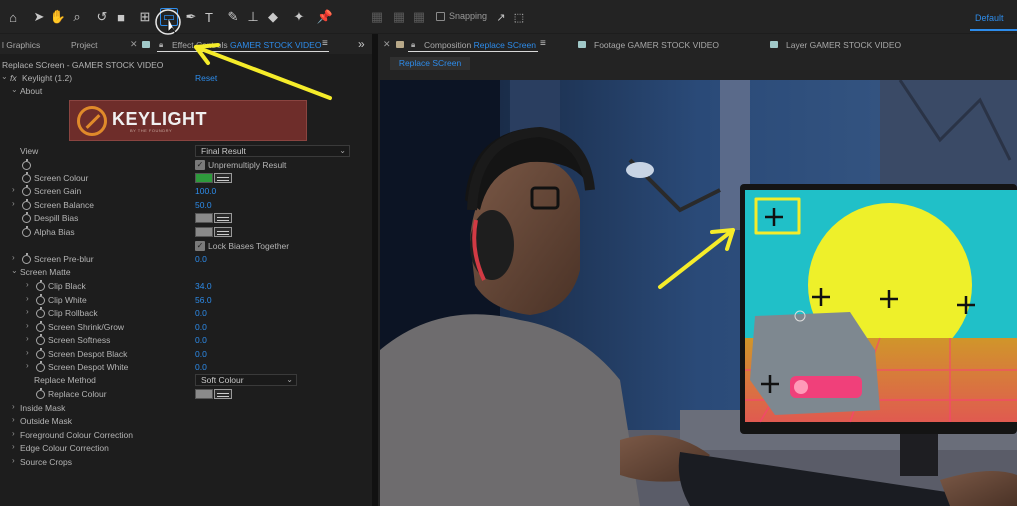  What do you see at coordinates (777, 216) in the screenshot?
I see `annotation-highlight-box` at bounding box center [777, 216].